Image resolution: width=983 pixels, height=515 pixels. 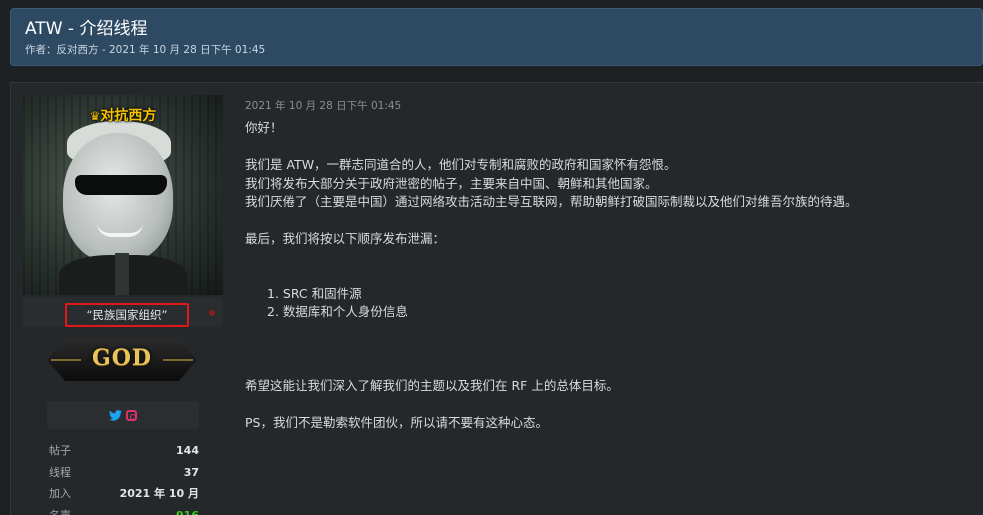 I want to click on rank-banner: GOD, so click(x=122, y=360).